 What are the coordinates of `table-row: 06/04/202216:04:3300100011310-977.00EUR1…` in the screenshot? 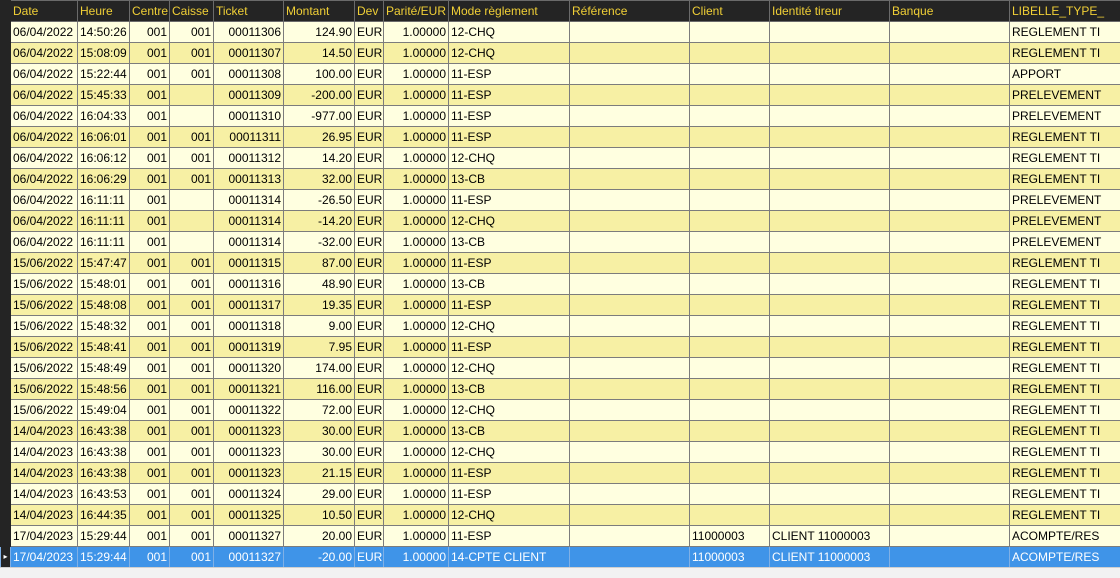 It's located at (560, 116).